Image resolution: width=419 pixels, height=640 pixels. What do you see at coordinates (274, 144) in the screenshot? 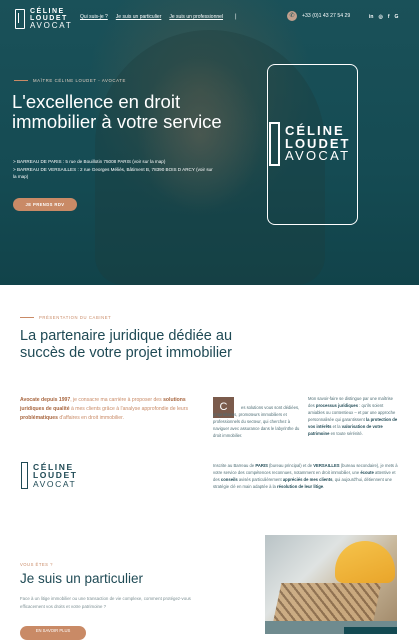
I see `frame-logo-mark-icon` at bounding box center [274, 144].